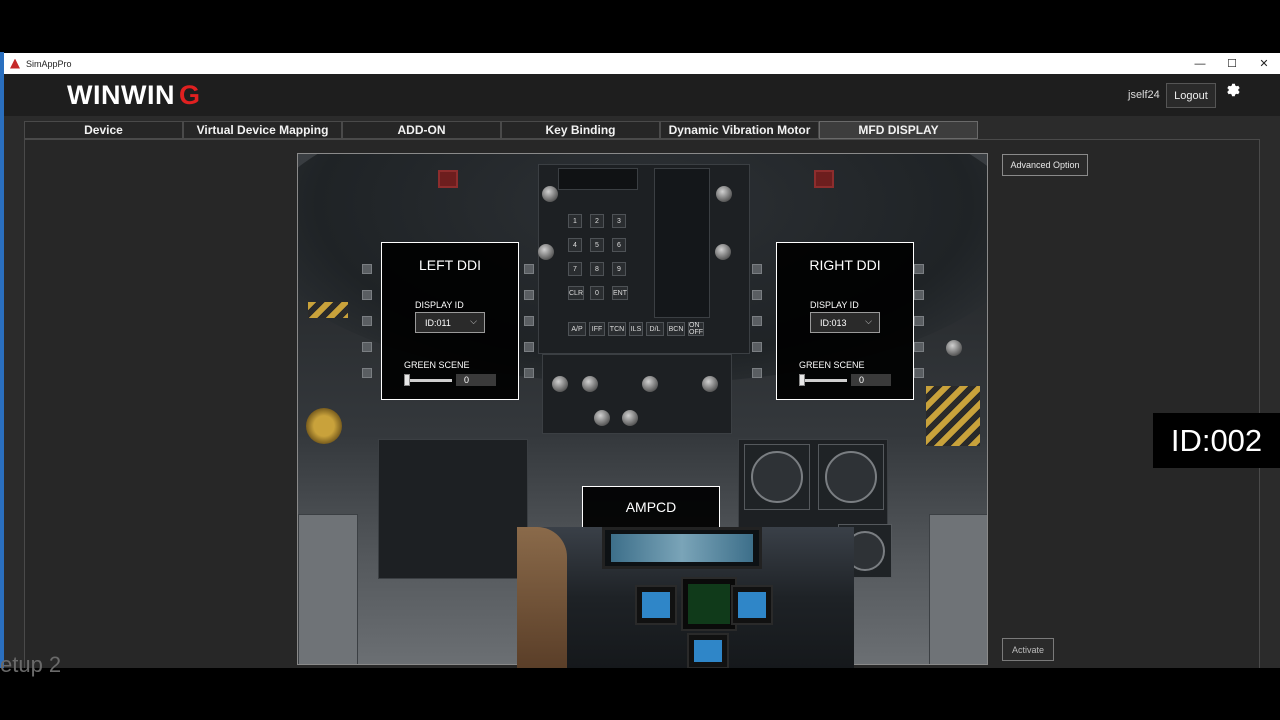 The width and height of the screenshot is (1280, 720). I want to click on tab-device: Device, so click(103, 130).